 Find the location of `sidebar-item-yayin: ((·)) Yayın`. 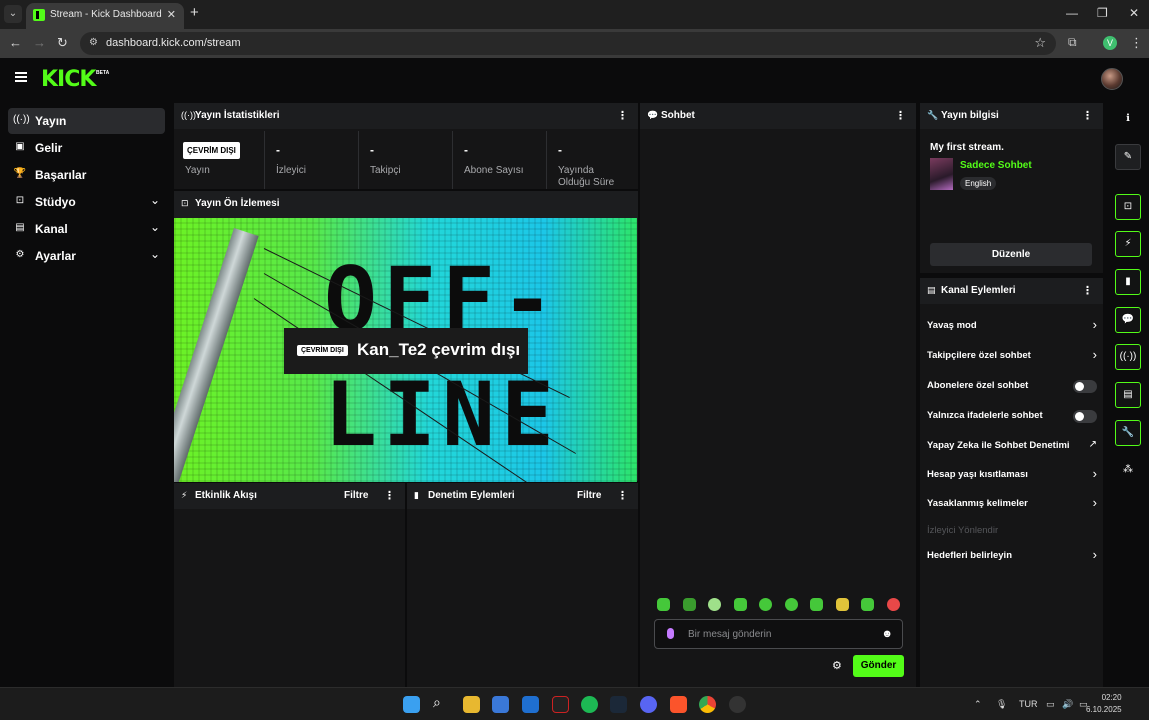

sidebar-item-yayin: ((·)) Yayın is located at coordinates (86, 121).